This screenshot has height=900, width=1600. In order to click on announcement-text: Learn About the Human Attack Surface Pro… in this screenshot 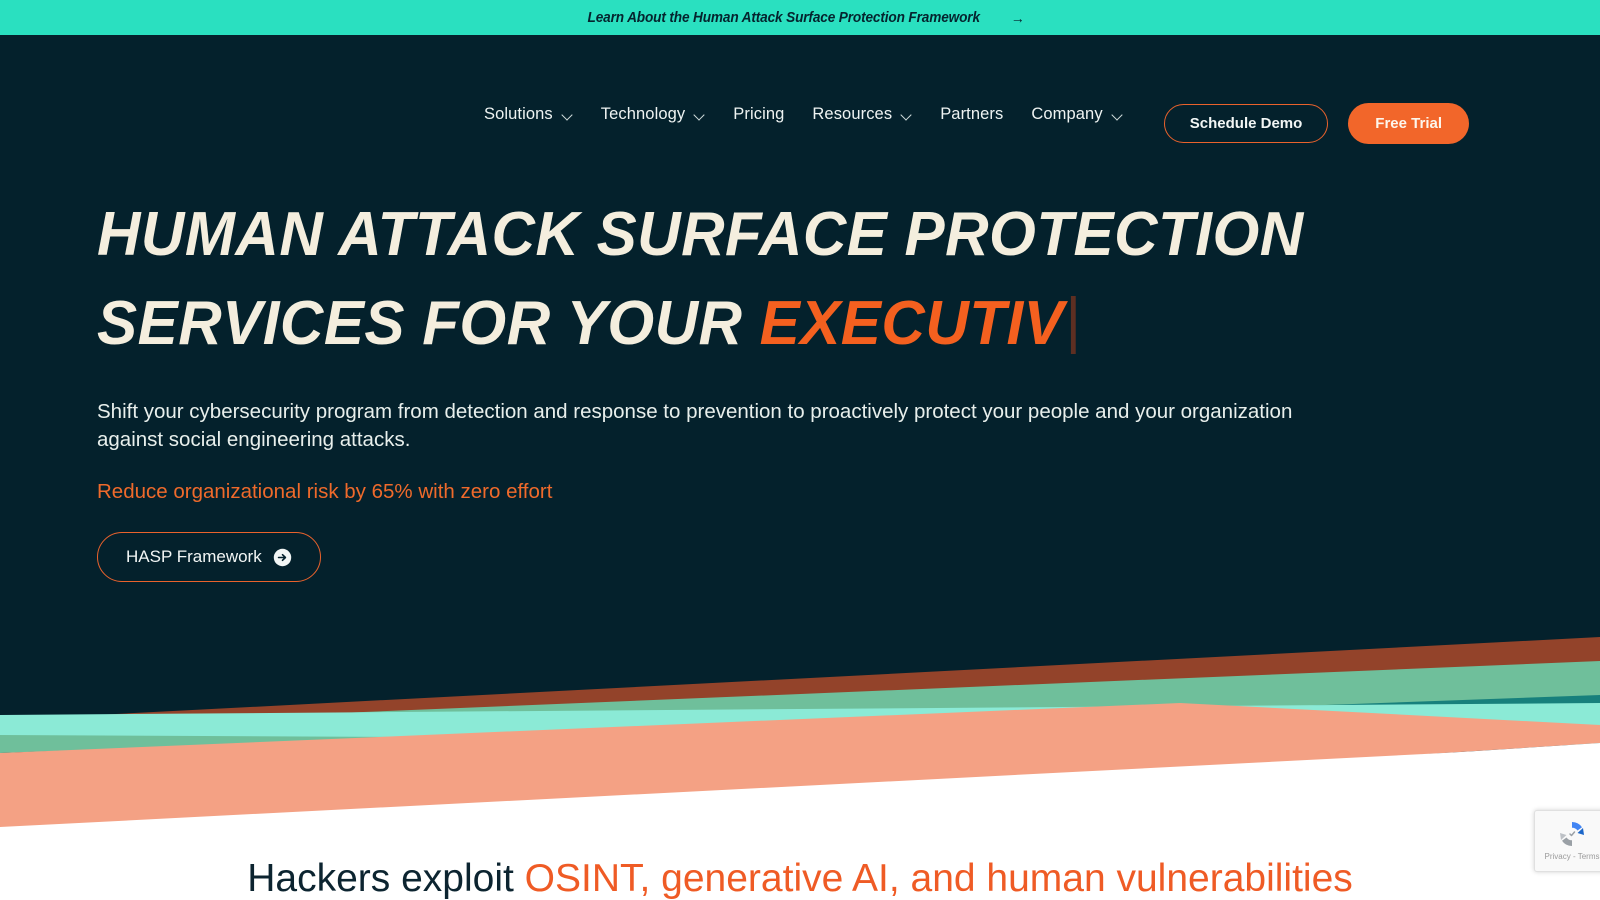, I will do `click(784, 17)`.